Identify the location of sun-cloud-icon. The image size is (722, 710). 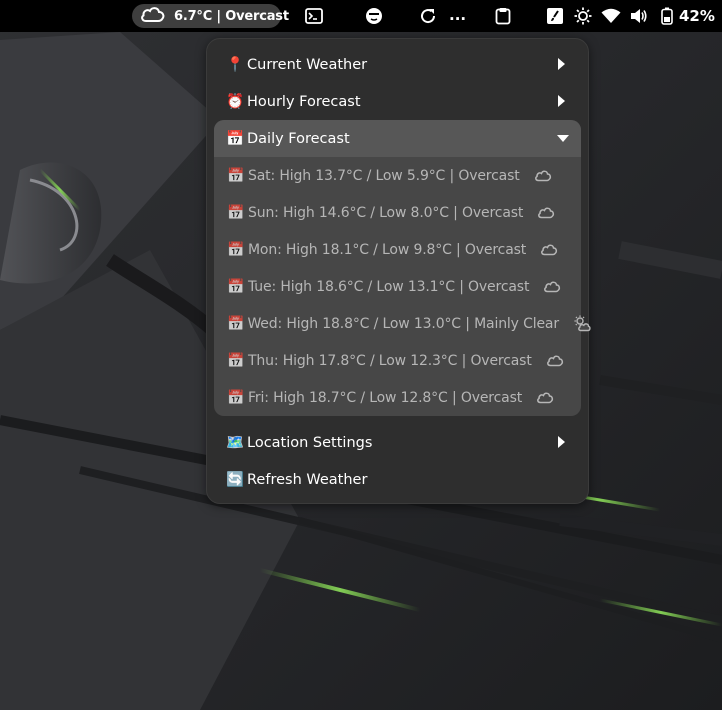
(582, 323).